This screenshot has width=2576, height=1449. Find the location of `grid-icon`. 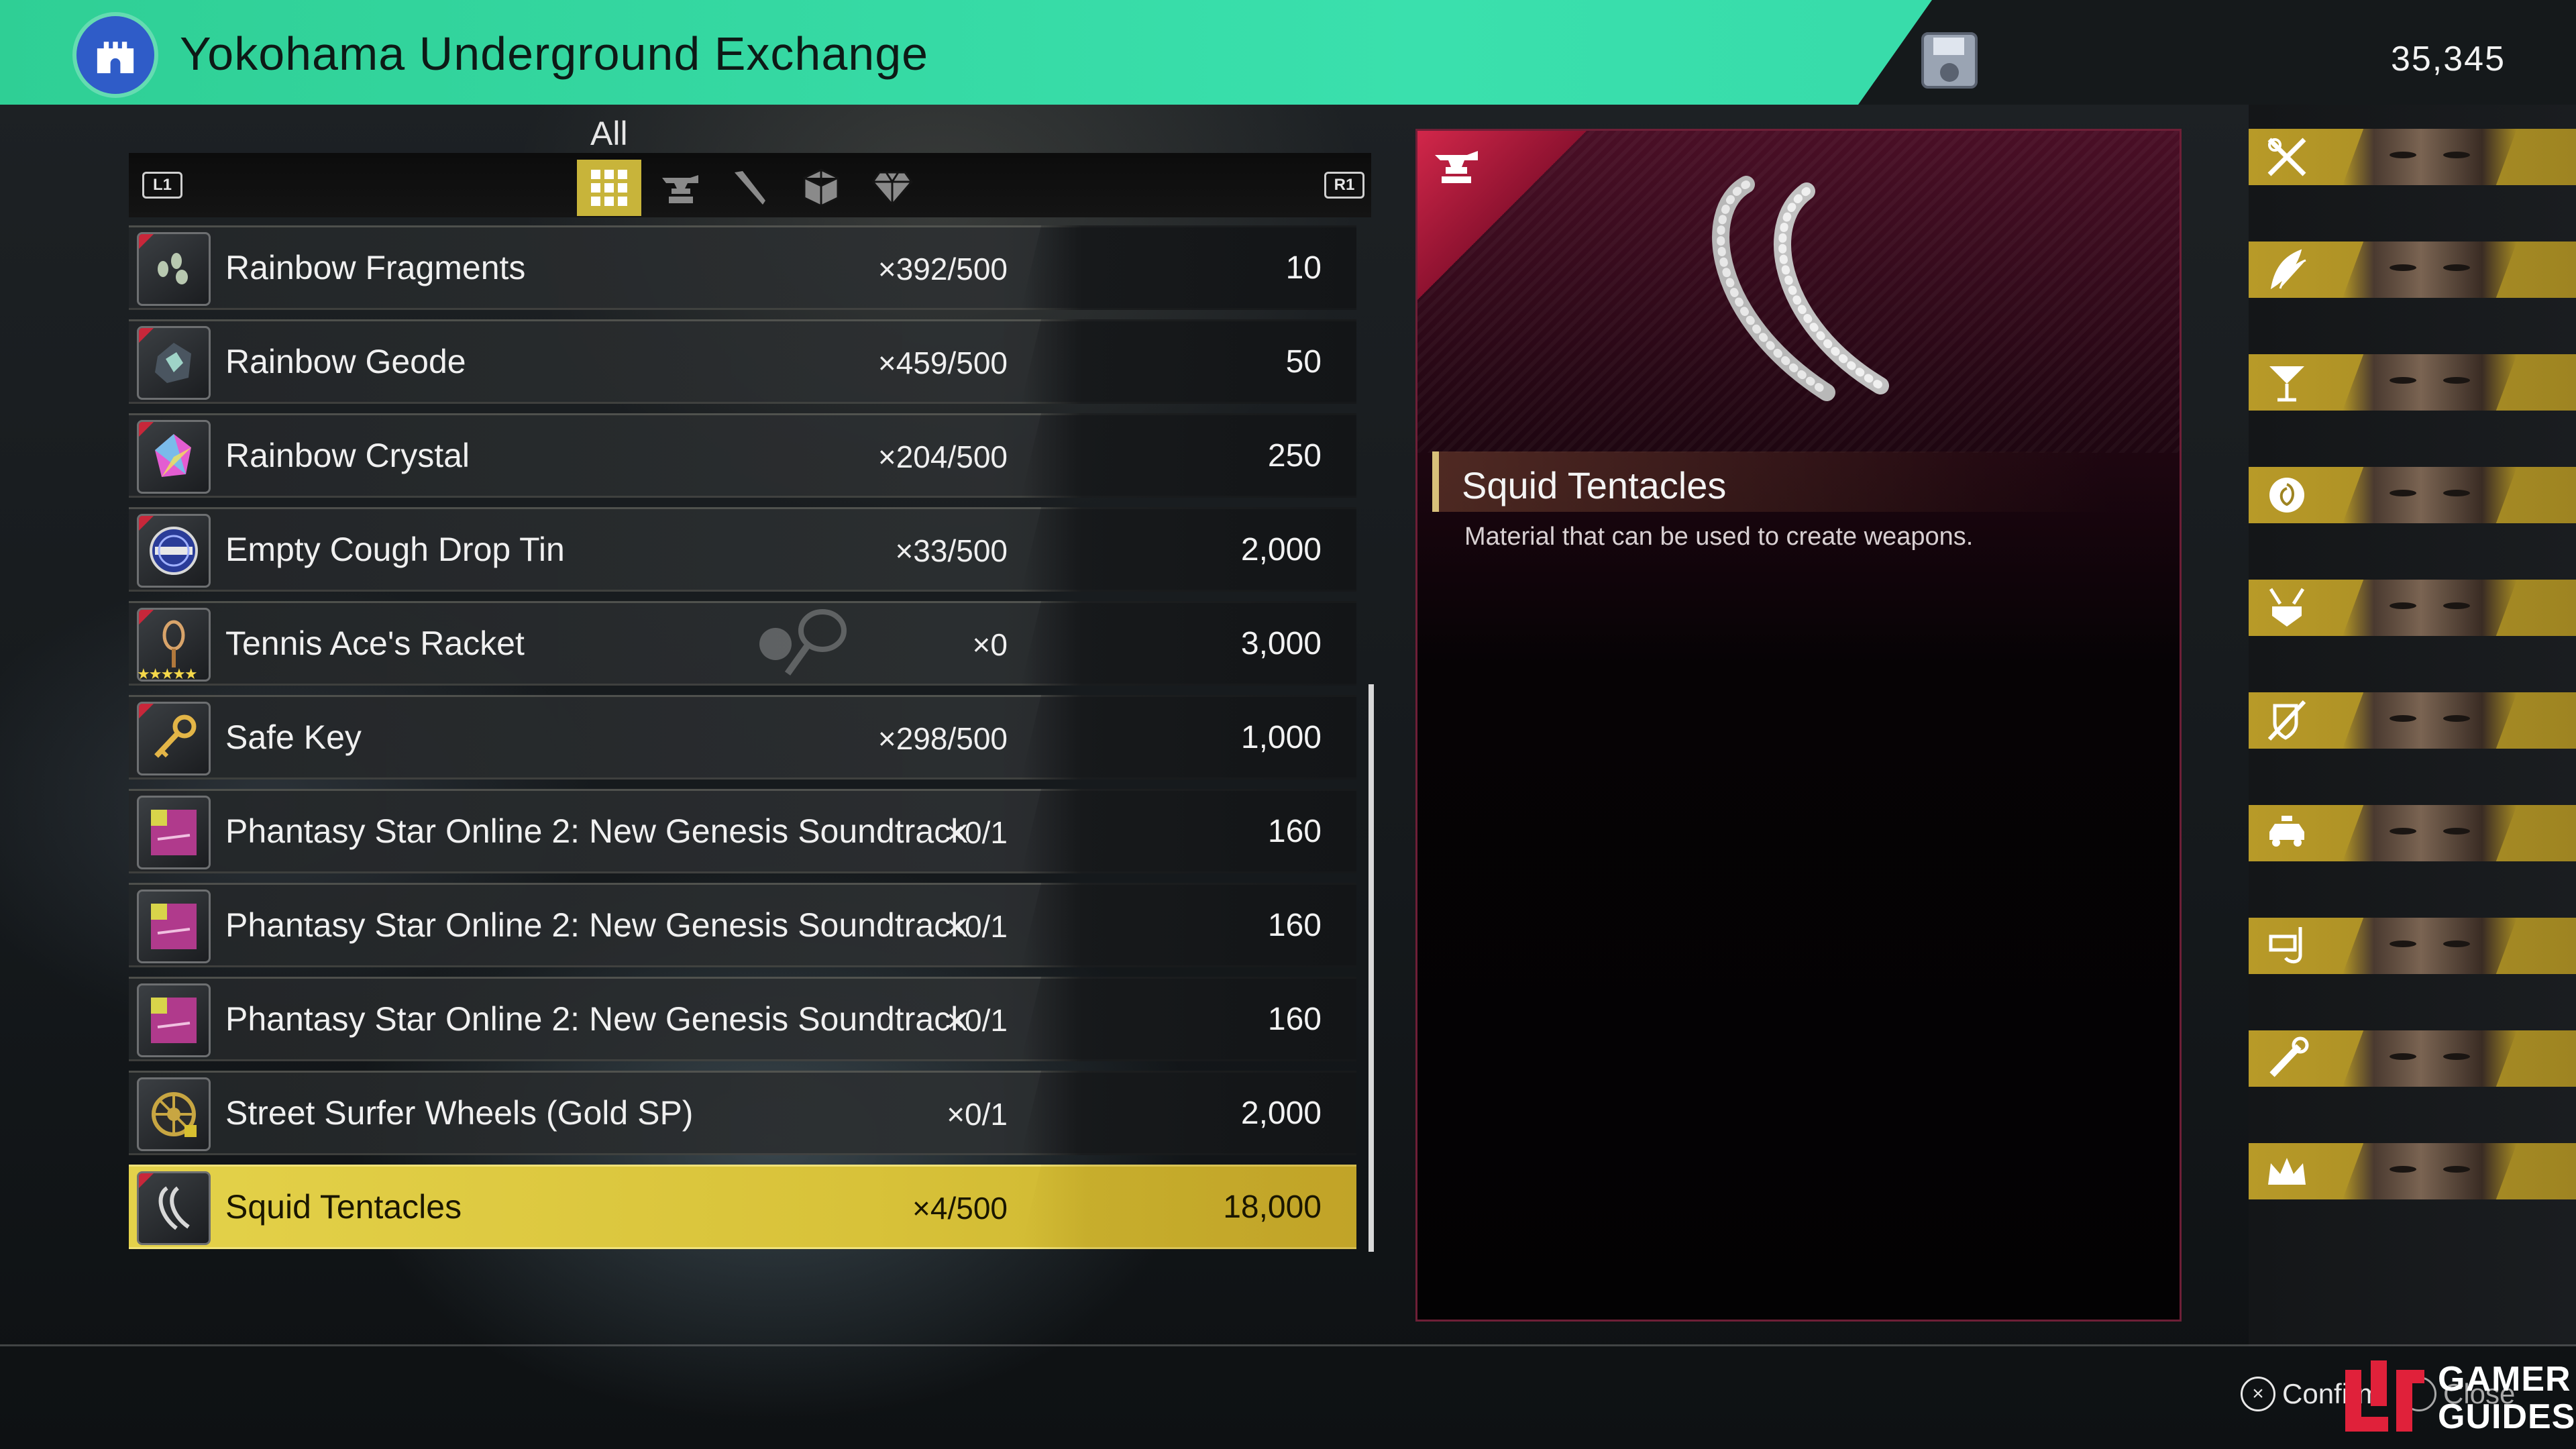

grid-icon is located at coordinates (609, 188).